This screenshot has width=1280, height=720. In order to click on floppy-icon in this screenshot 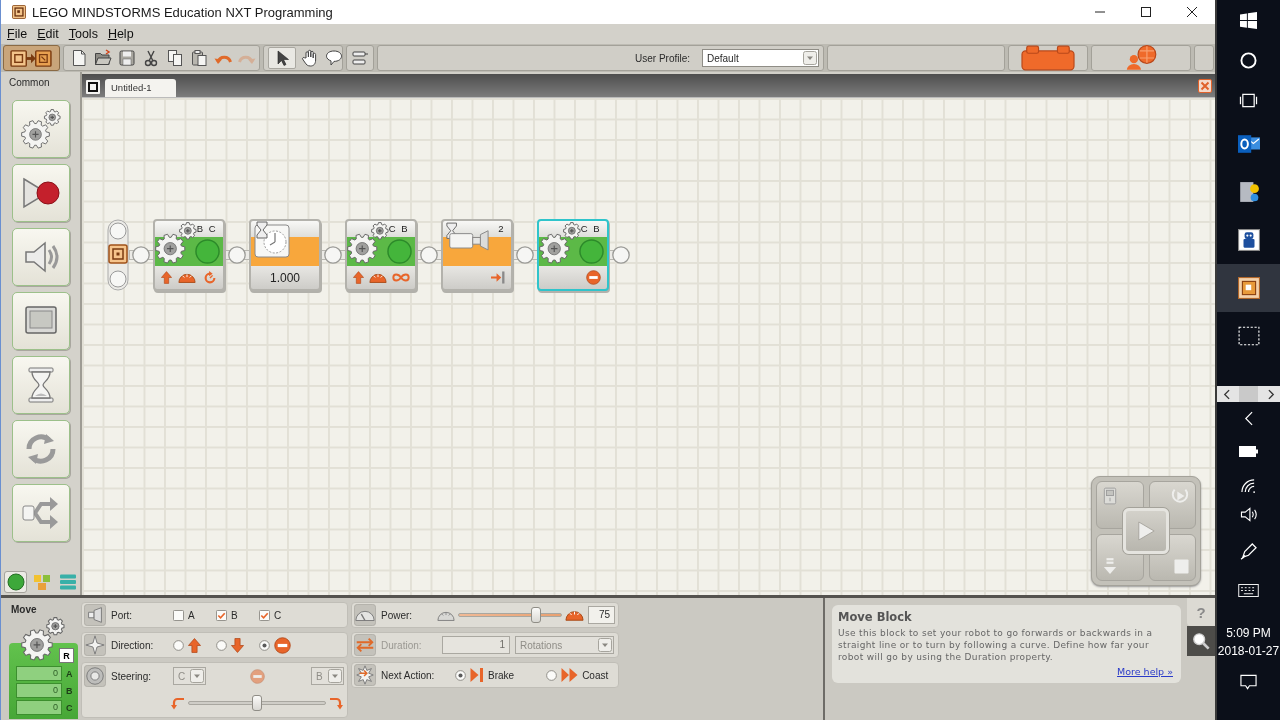, I will do `click(126, 58)`.